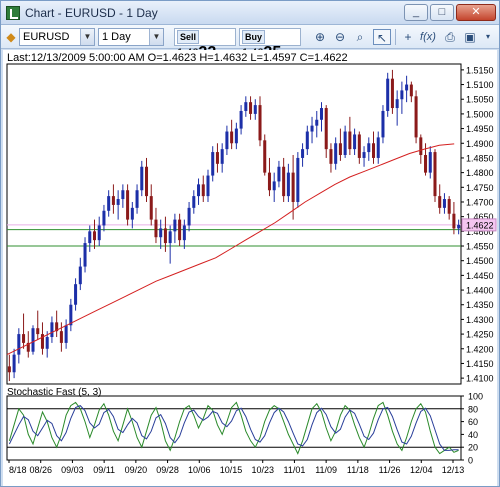  Describe the element at coordinates (360, 37) in the screenshot. I see `zoom-fit-icon: ⌕` at that location.